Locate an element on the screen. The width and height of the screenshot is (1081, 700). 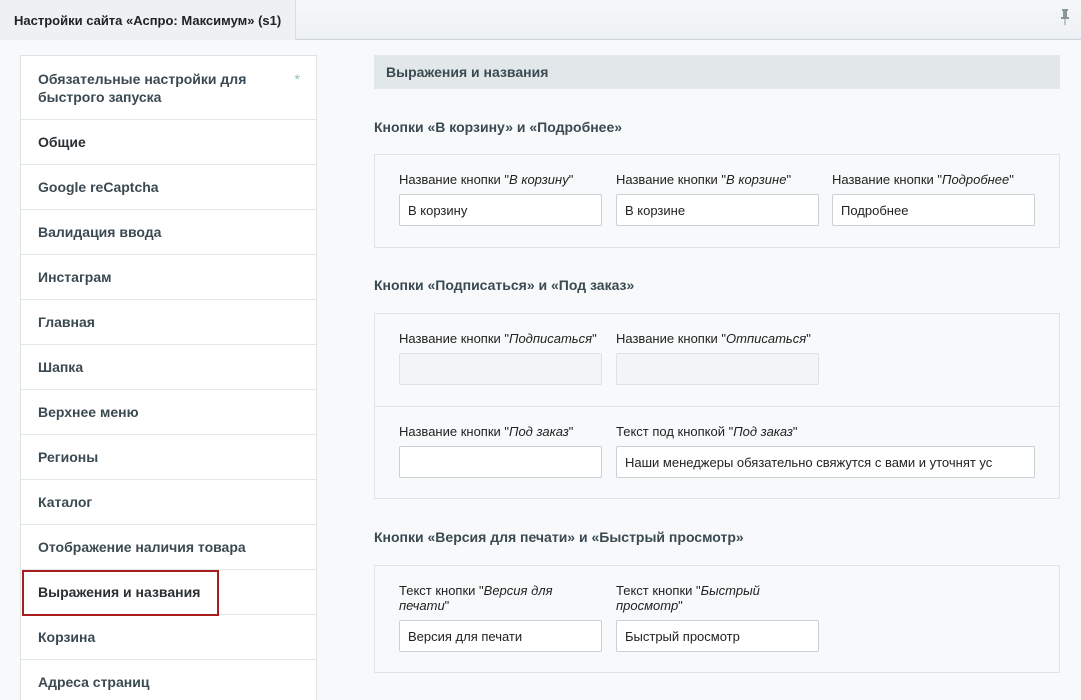
sidebar-item-label: Каталог is located at coordinates (65, 502).